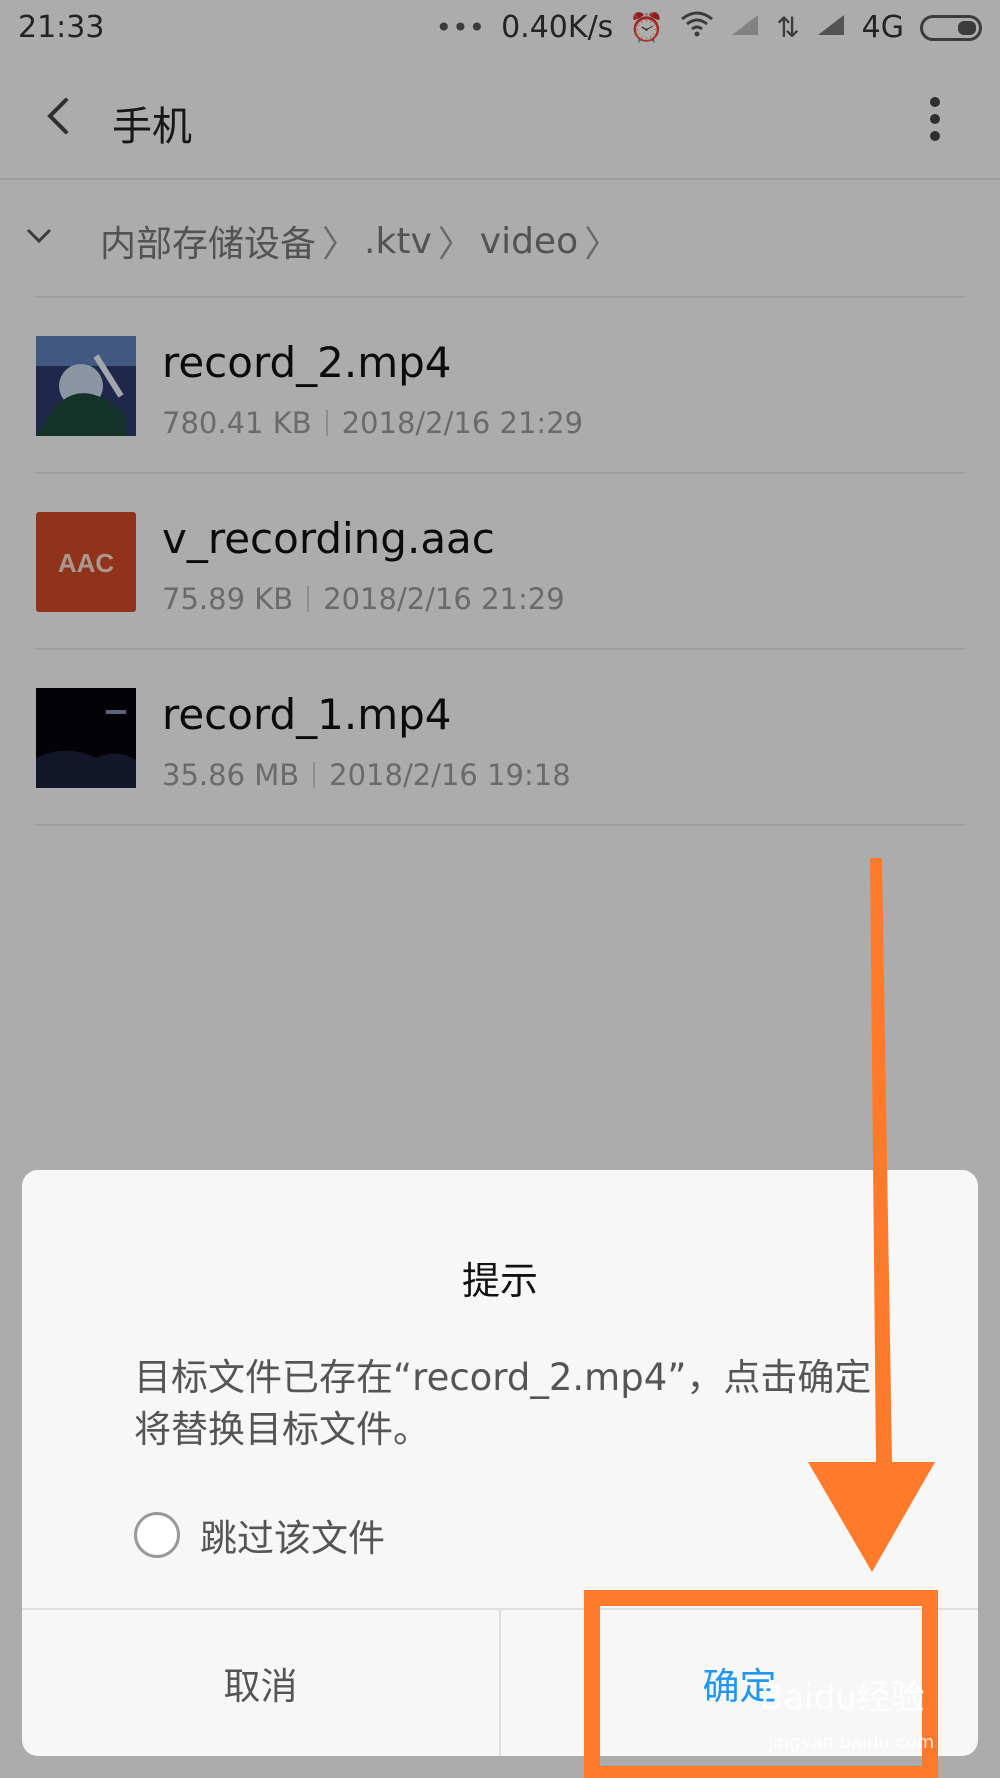 Image resolution: width=1000 pixels, height=1778 pixels. I want to click on skip-file-checkbox, so click(157, 1535).